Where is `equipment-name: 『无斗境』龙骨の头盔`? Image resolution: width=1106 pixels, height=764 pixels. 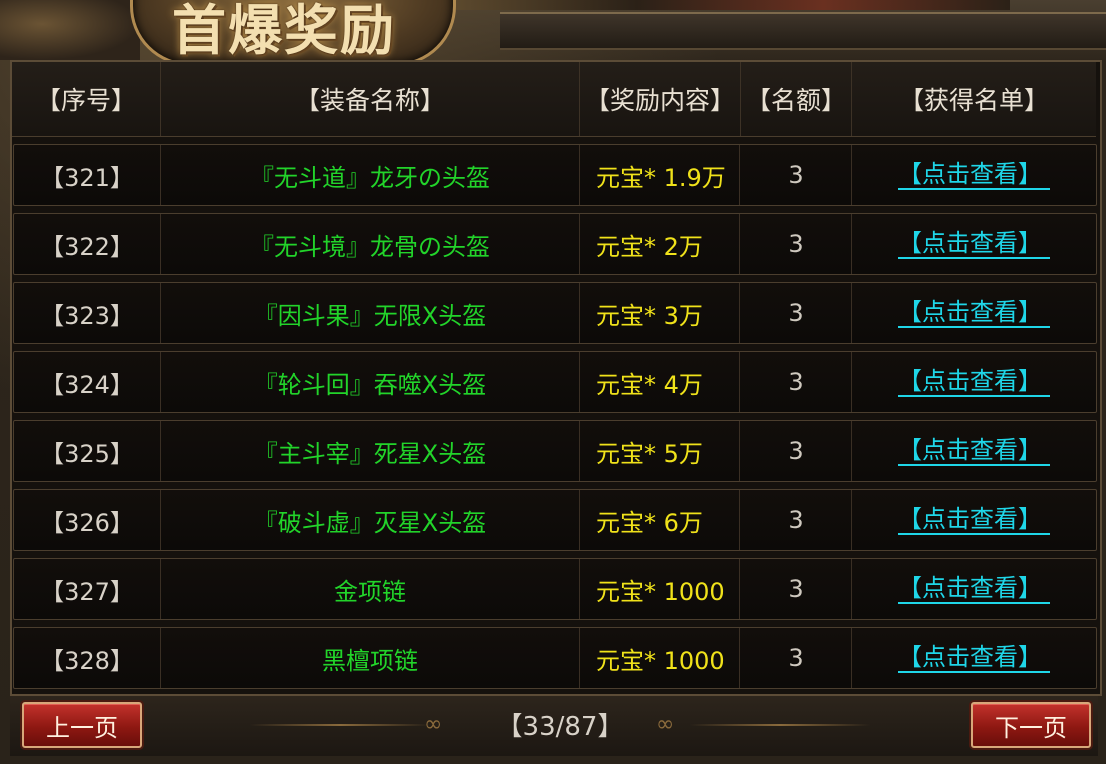
equipment-name: 『无斗境』龙骨の头盔 is located at coordinates (370, 244).